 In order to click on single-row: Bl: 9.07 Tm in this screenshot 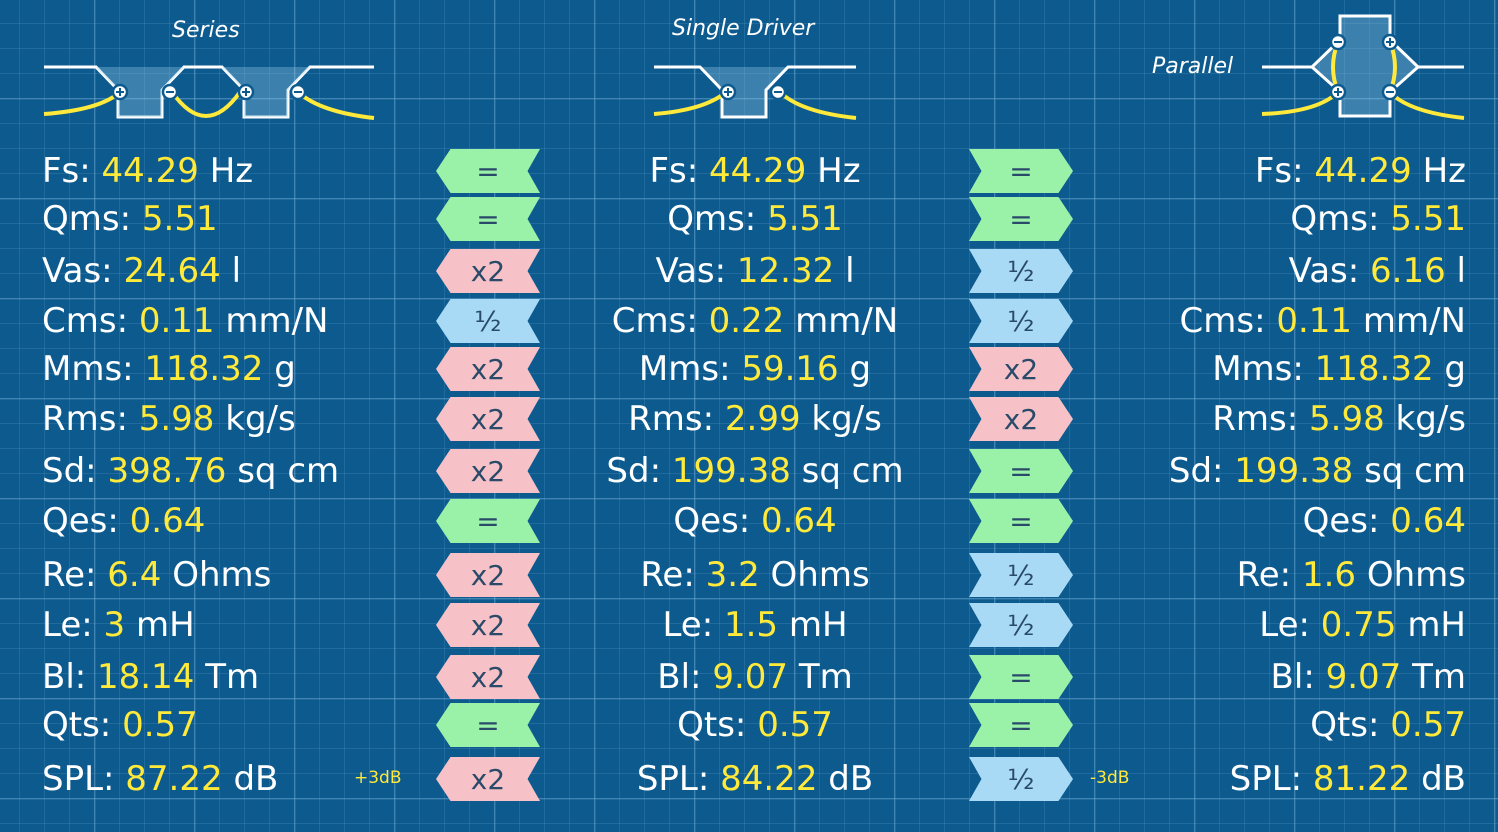, I will do `click(755, 677)`.